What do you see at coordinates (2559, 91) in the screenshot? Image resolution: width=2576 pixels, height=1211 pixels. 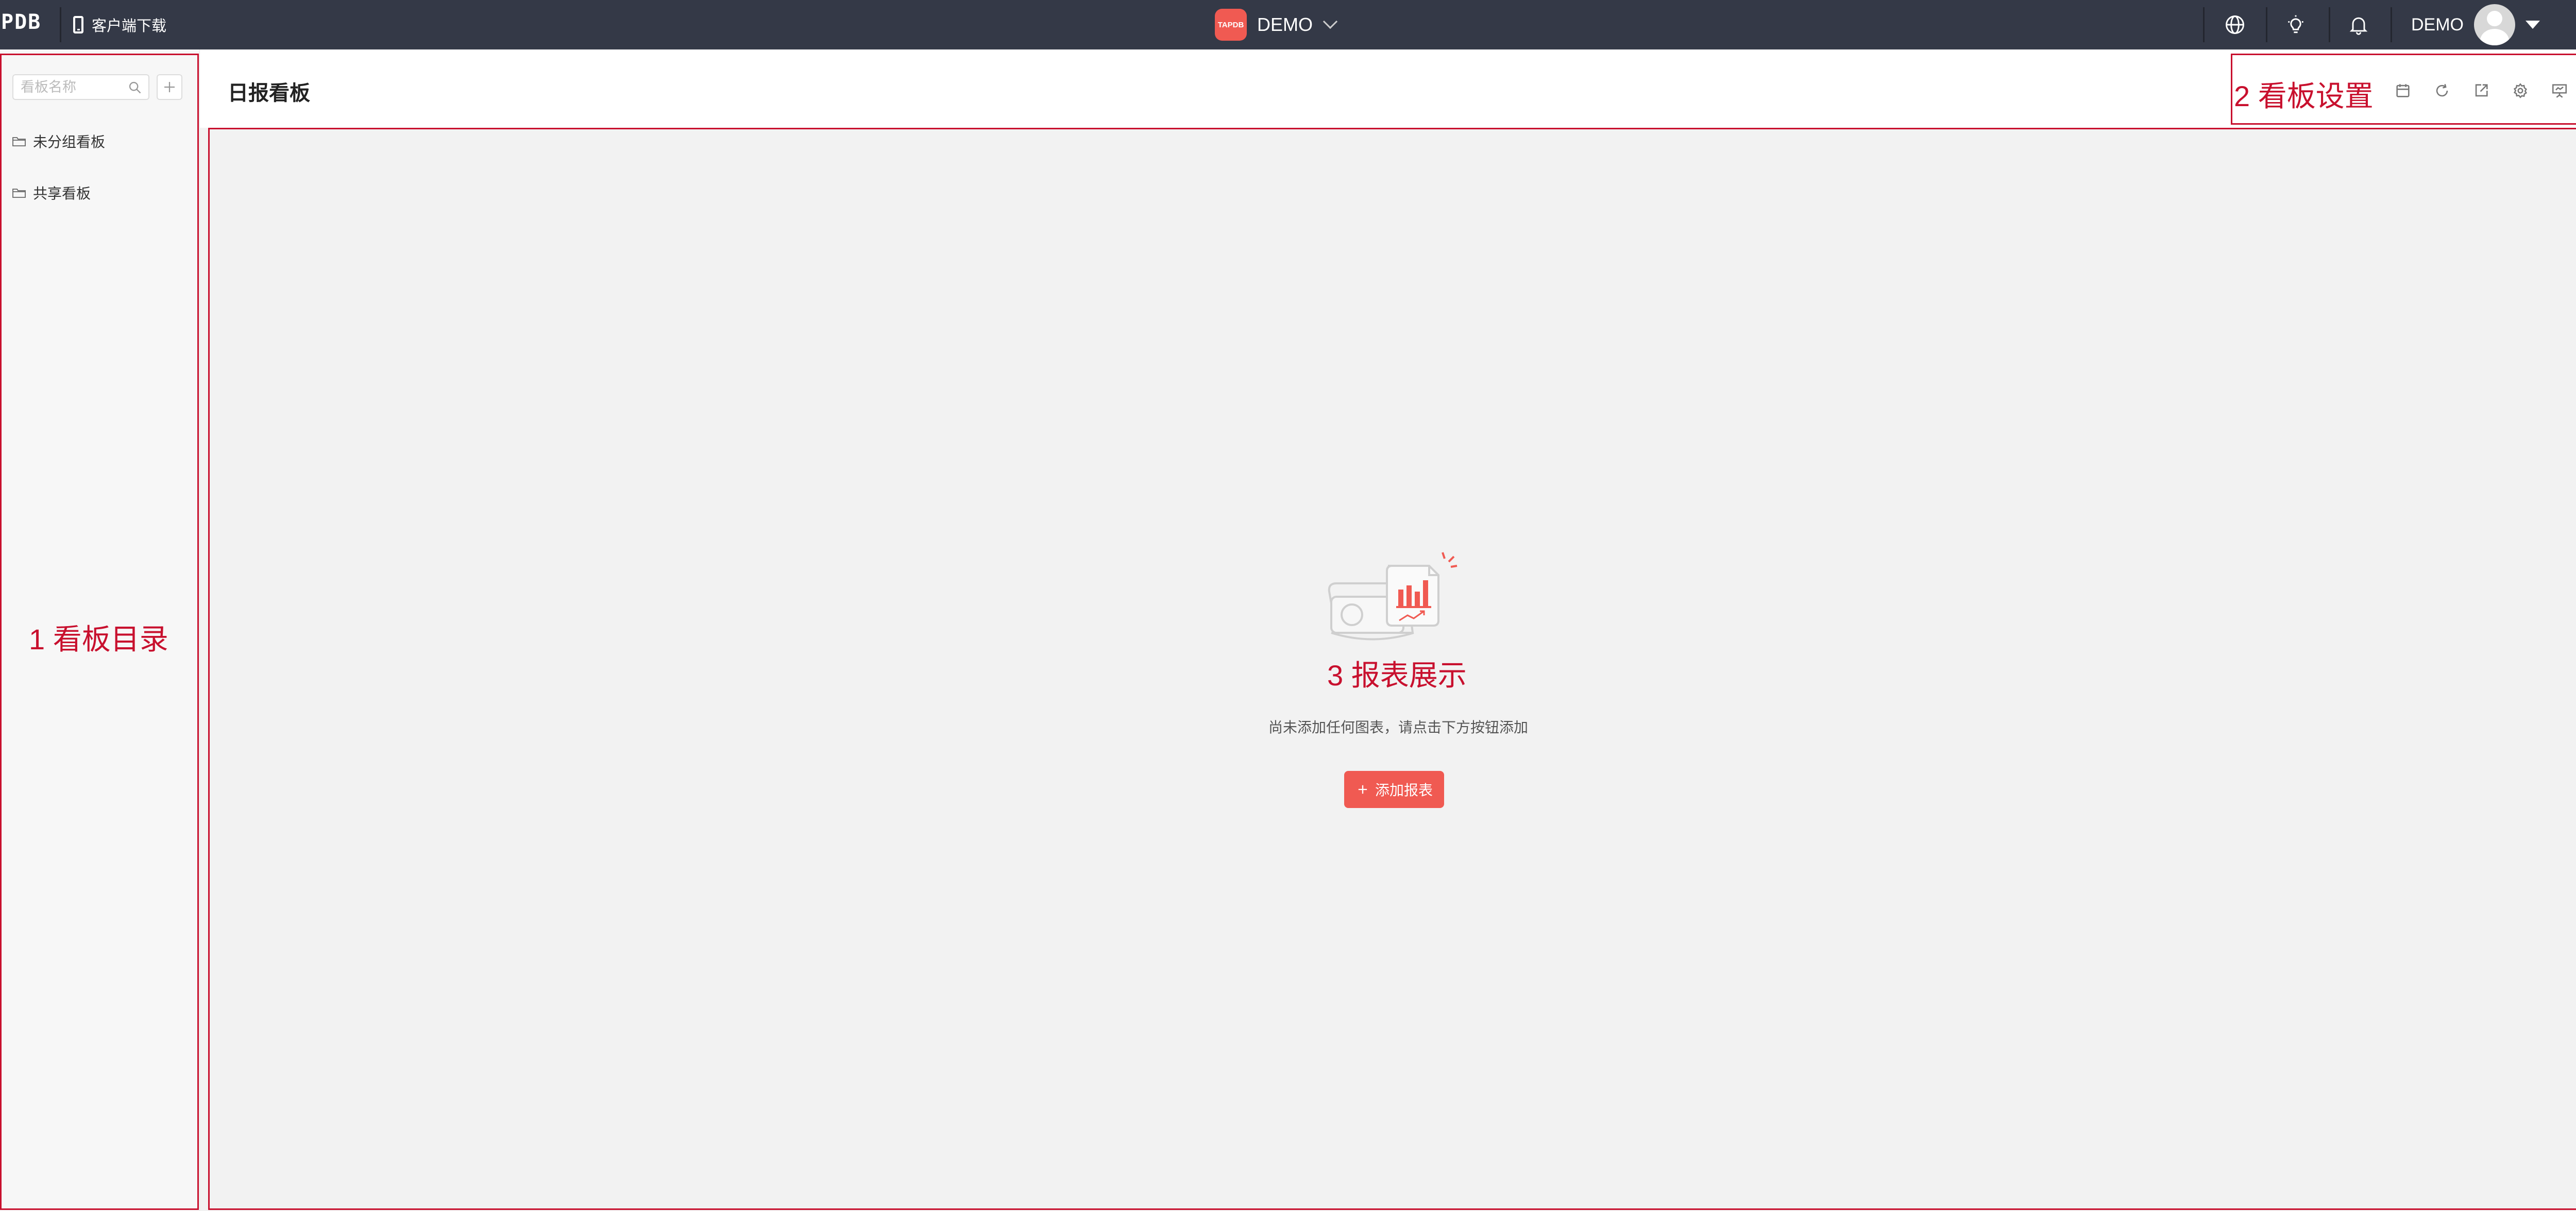 I see `presentation-icon` at bounding box center [2559, 91].